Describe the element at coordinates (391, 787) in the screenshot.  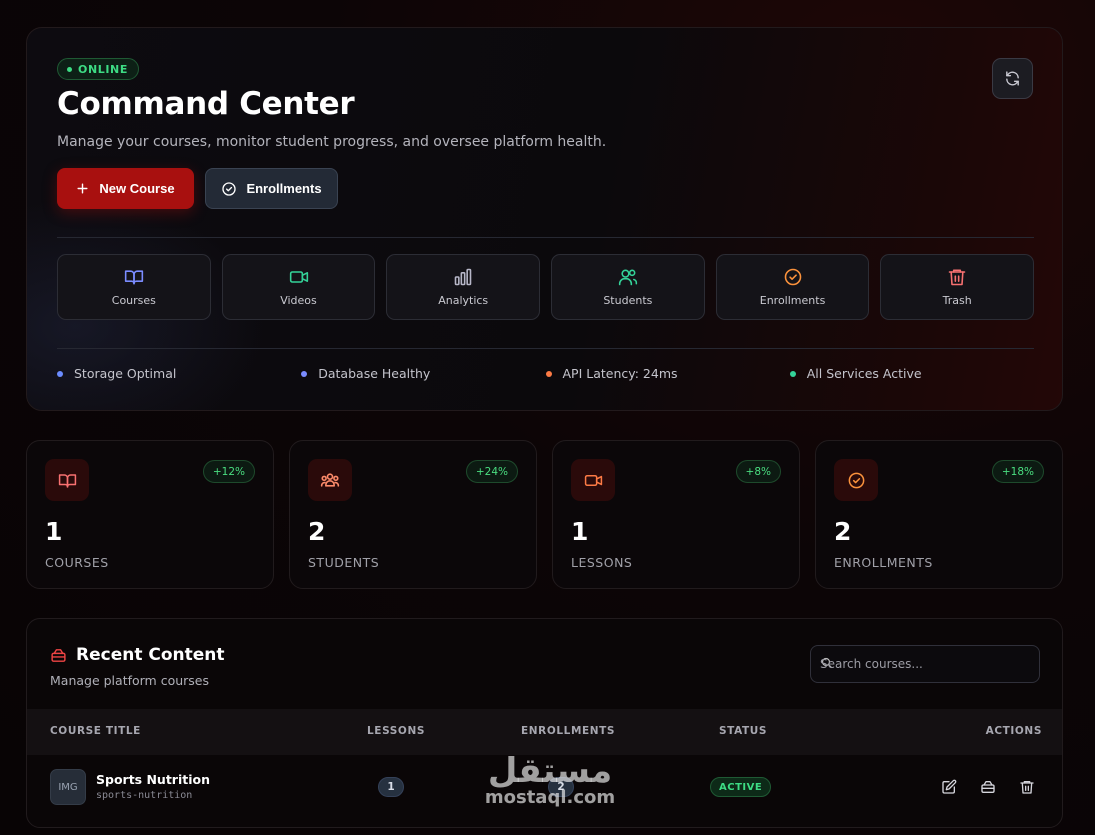
I see `lessons-count: 1` at that location.